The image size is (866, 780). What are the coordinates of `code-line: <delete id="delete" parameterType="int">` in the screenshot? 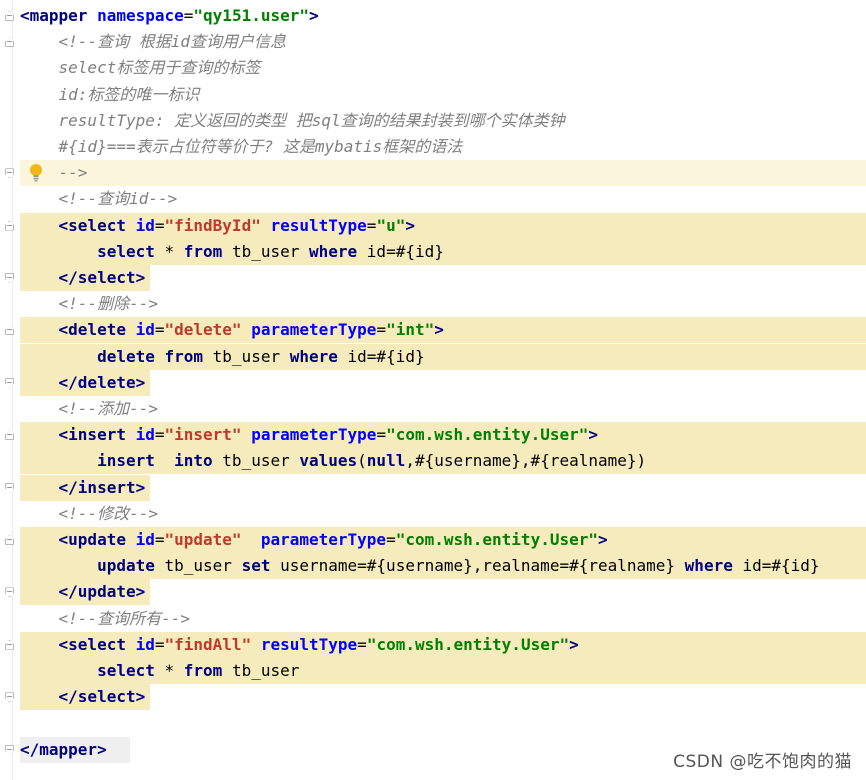 It's located at (433, 330).